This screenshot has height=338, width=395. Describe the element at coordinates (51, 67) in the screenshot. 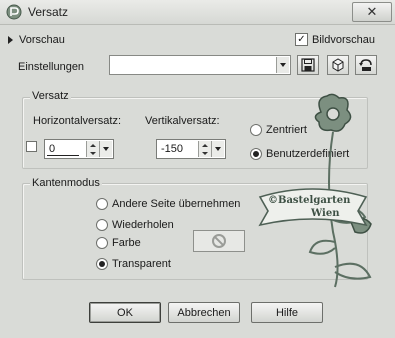

I see `settings-label: Einstellungen` at that location.